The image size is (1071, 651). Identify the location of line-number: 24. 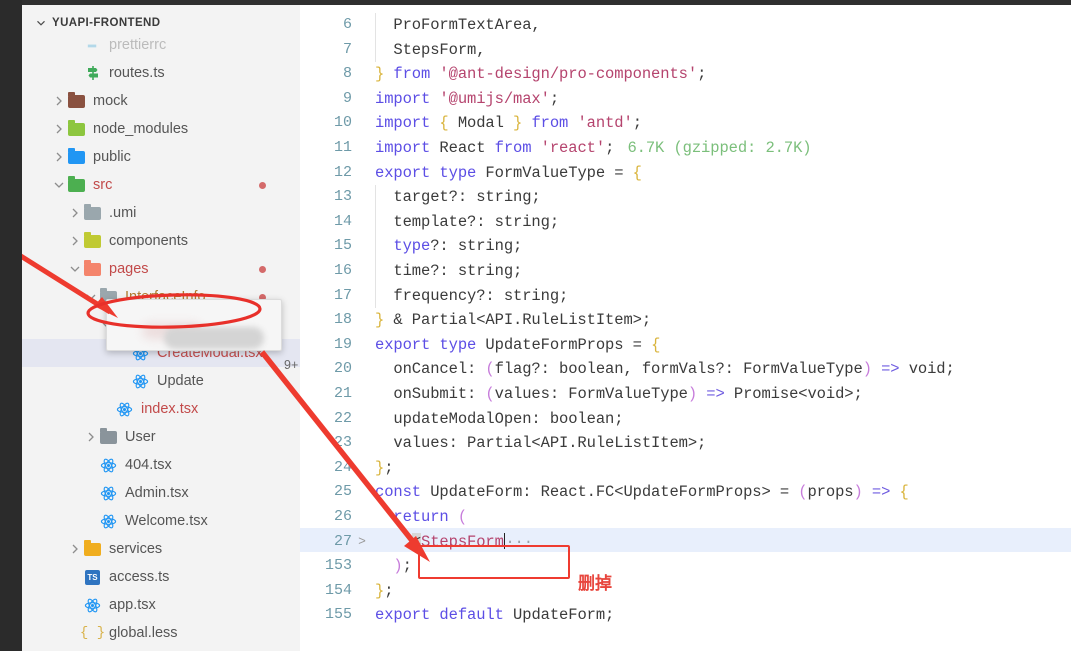
(342, 467).